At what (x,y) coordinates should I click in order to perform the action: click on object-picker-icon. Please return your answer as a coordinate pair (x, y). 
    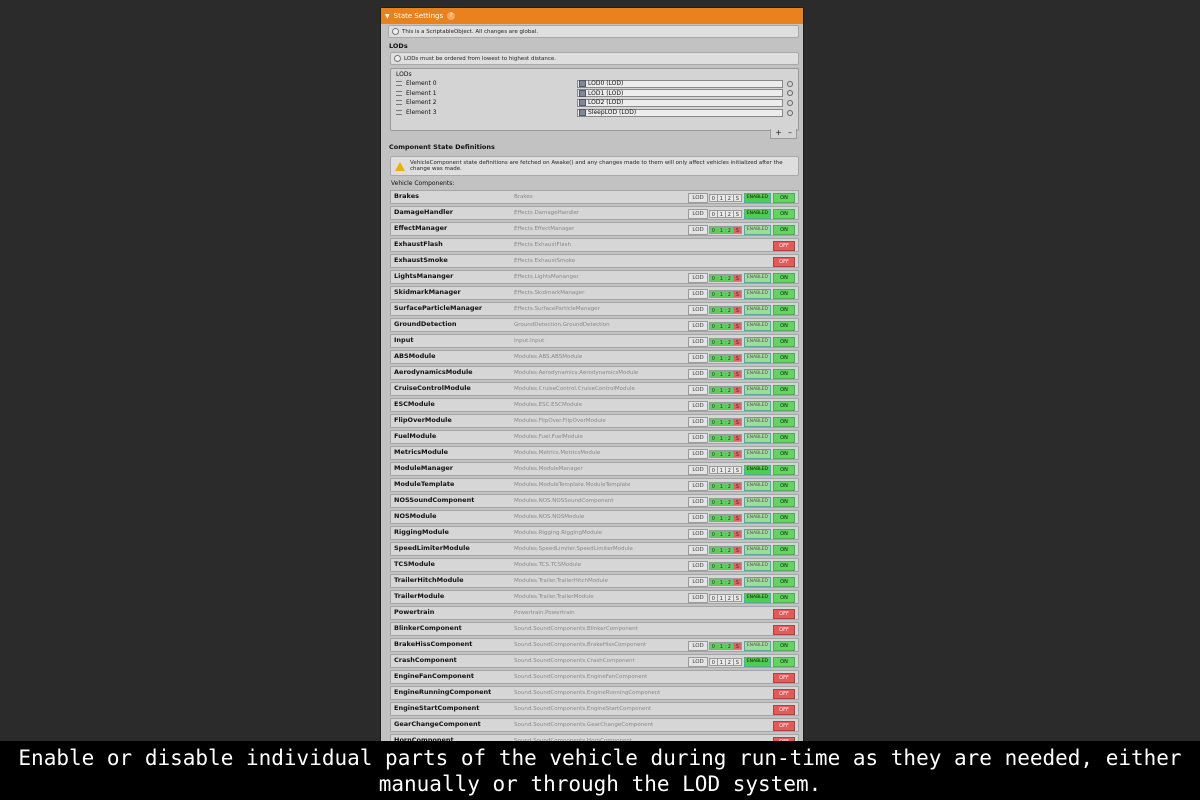
    Looking at the image, I should click on (790, 102).